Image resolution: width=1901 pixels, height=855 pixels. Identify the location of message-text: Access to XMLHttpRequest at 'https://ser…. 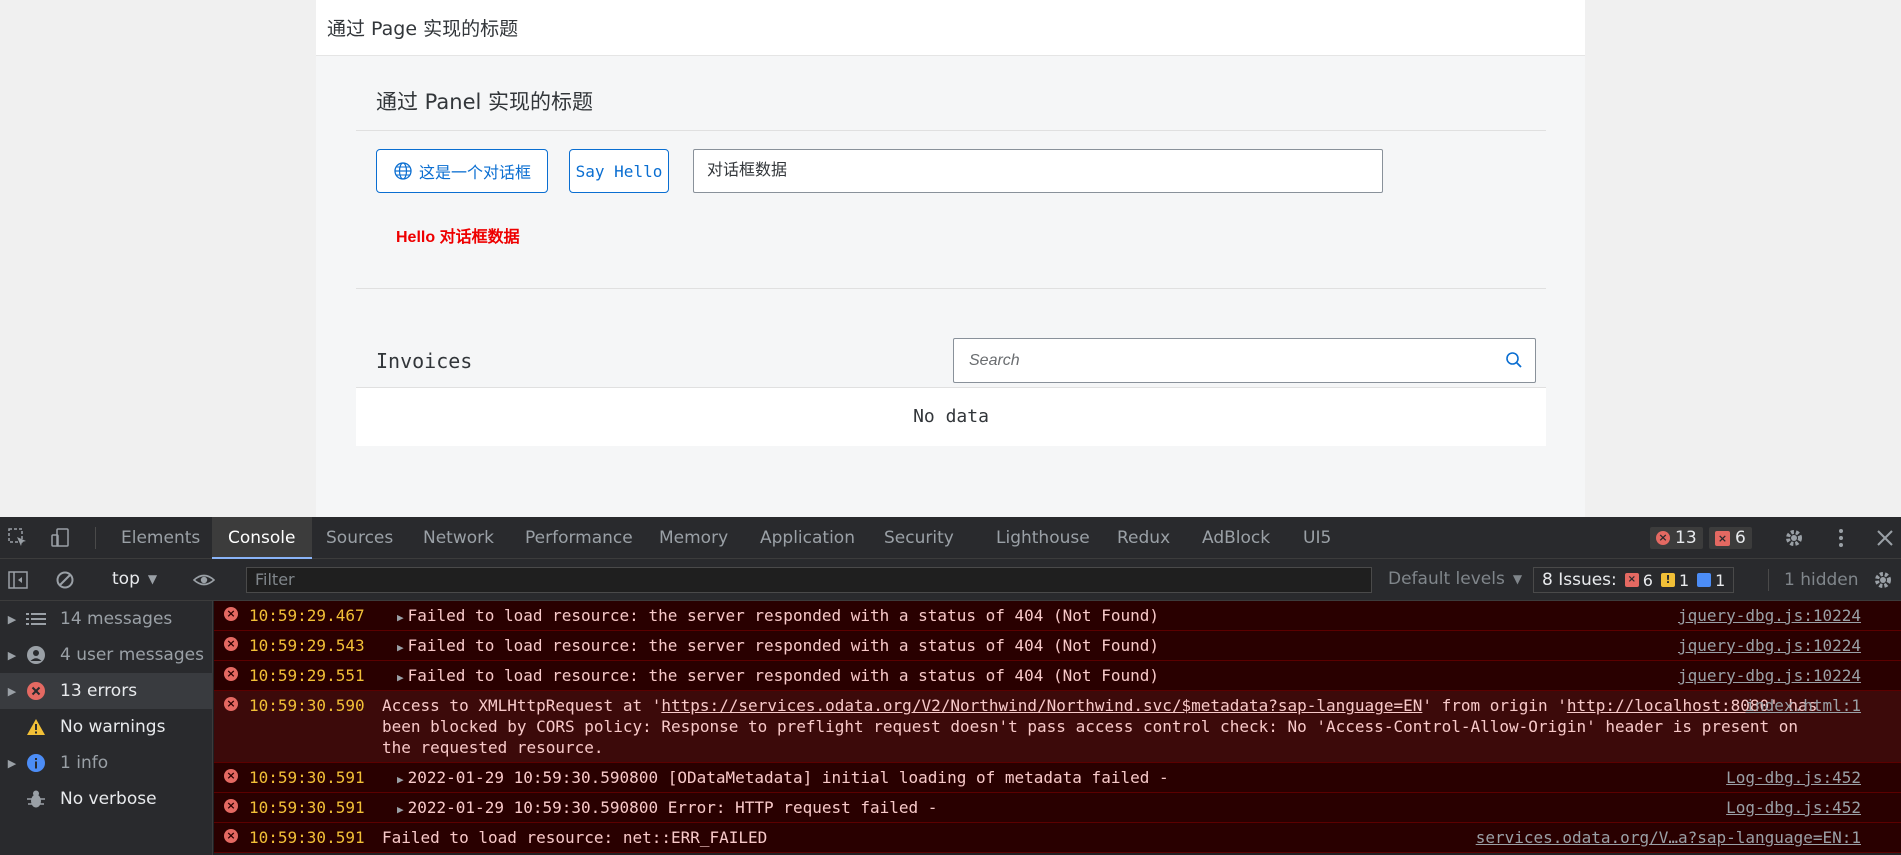
(1101, 726).